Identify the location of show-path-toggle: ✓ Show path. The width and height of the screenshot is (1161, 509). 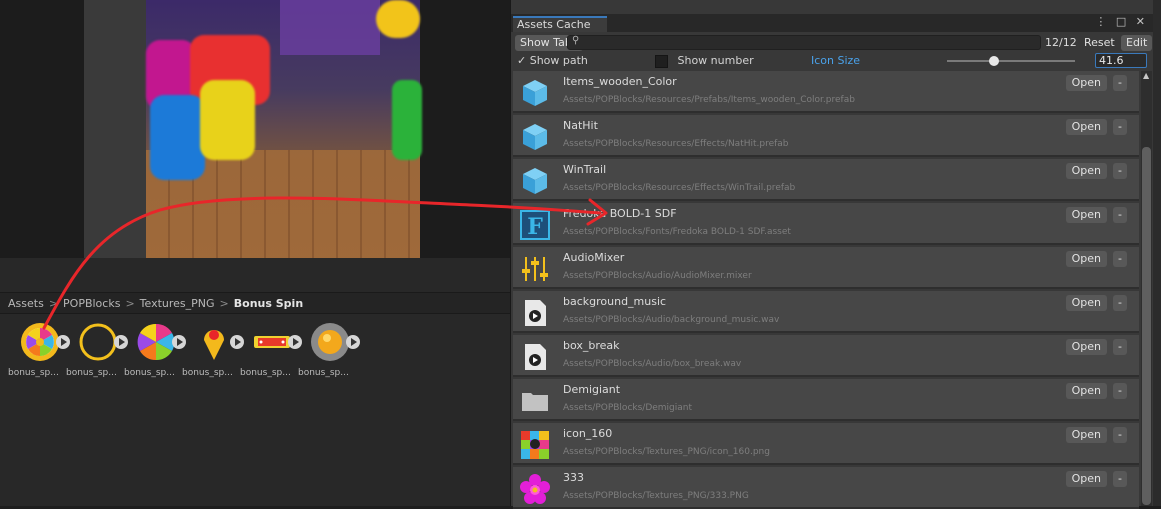
(552, 61).